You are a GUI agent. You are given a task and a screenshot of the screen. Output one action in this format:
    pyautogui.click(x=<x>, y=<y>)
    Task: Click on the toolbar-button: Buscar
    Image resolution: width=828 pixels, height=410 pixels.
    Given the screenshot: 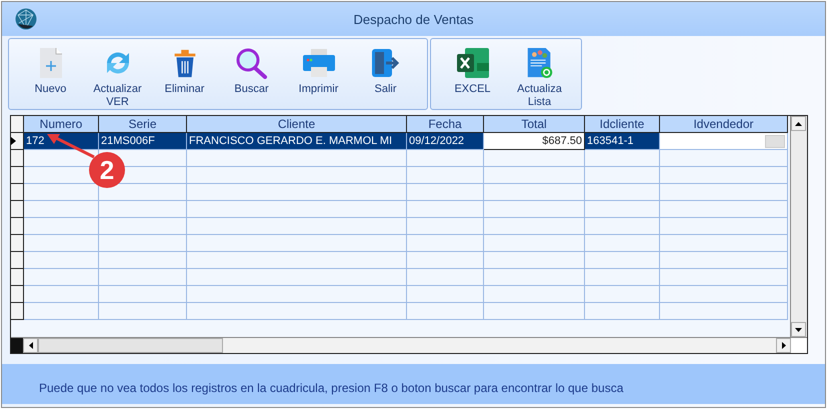 What is the action you would take?
    pyautogui.click(x=251, y=74)
    